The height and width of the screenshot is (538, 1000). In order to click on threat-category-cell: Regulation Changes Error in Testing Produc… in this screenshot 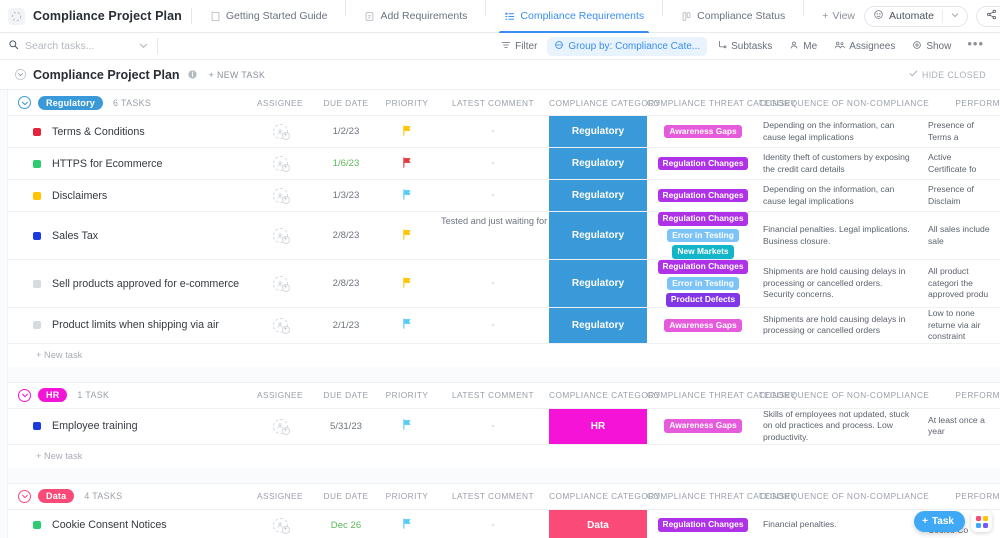, I will do `click(703, 283)`.